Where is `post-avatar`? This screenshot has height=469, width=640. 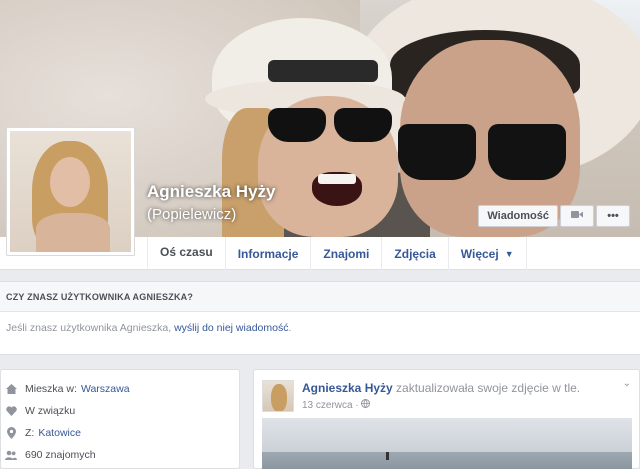 post-avatar is located at coordinates (278, 396).